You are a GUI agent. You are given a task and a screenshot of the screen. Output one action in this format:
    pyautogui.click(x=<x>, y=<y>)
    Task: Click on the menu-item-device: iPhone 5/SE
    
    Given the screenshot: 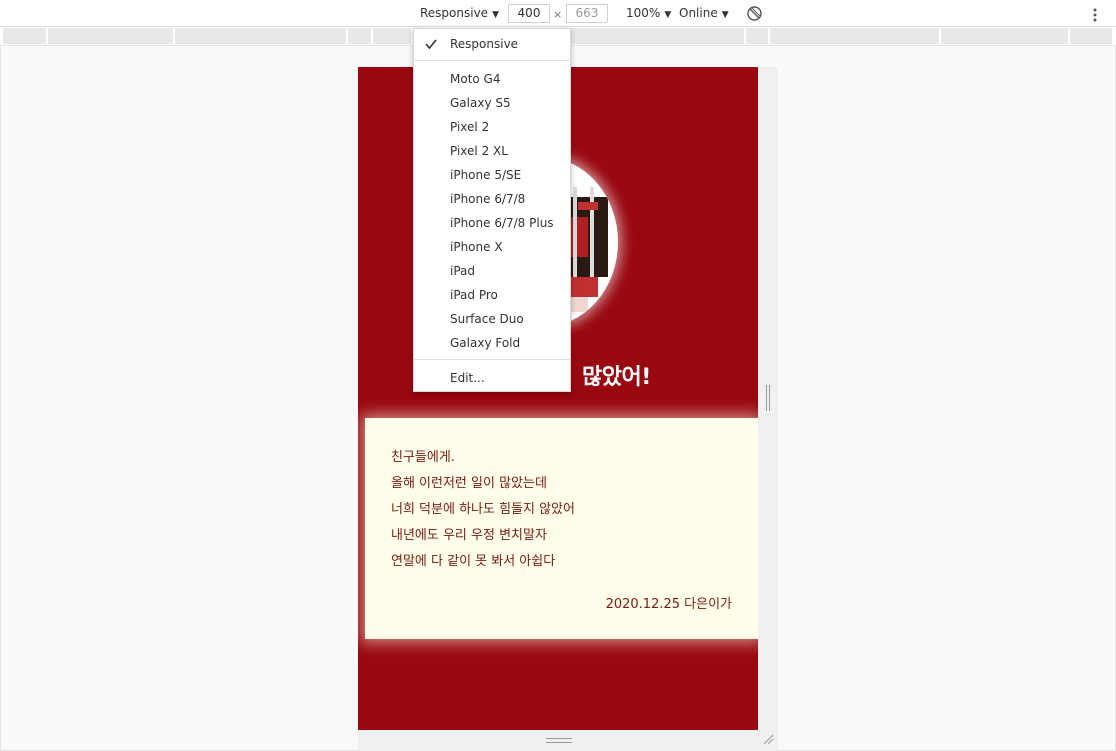 What is the action you would take?
    pyautogui.click(x=492, y=175)
    